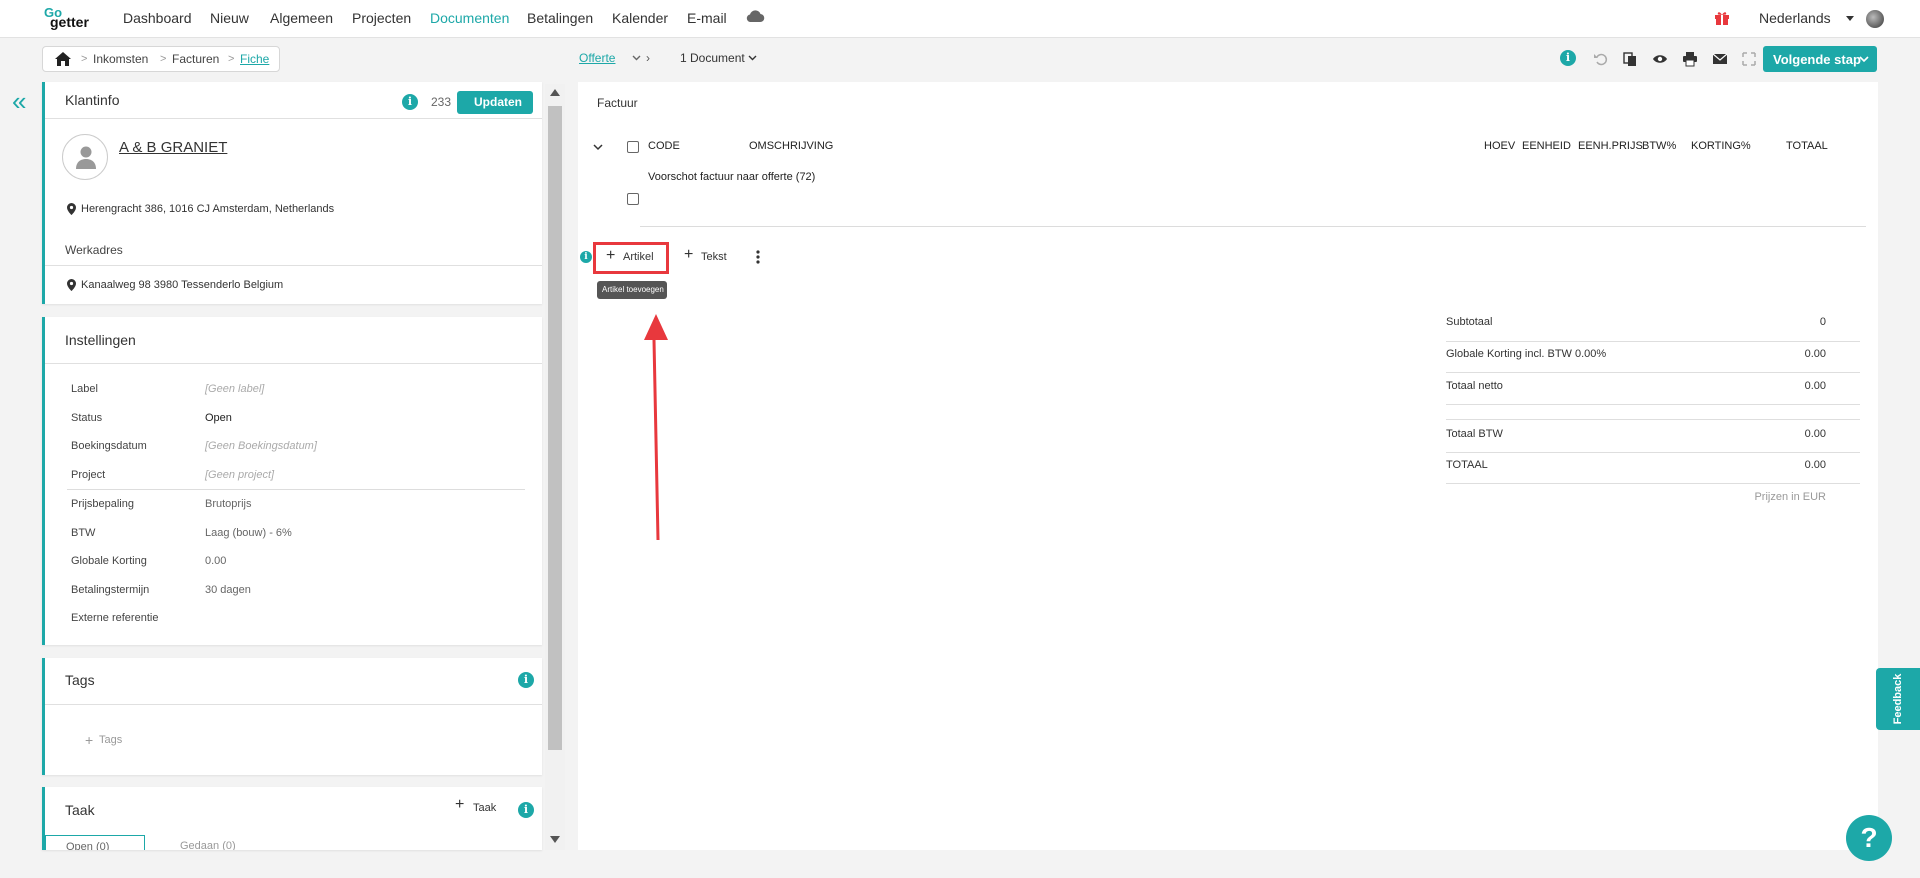 The image size is (1920, 878). I want to click on feedback-label: Feedback, so click(1898, 699).